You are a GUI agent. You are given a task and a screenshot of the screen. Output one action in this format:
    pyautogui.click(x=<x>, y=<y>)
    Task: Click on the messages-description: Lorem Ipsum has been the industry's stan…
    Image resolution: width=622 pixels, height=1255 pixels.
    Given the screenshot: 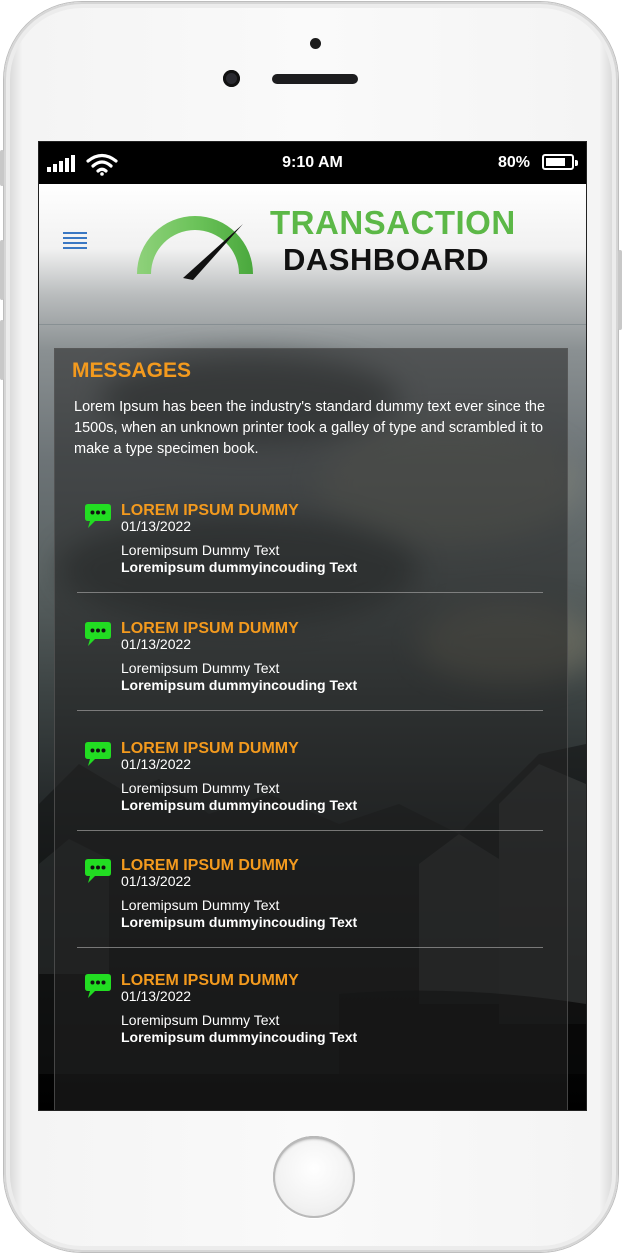 What is the action you would take?
    pyautogui.click(x=310, y=428)
    